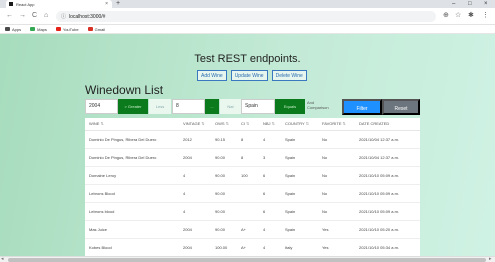  Describe the element at coordinates (38, 29) in the screenshot. I see `bookmark-maps: Maps` at that location.